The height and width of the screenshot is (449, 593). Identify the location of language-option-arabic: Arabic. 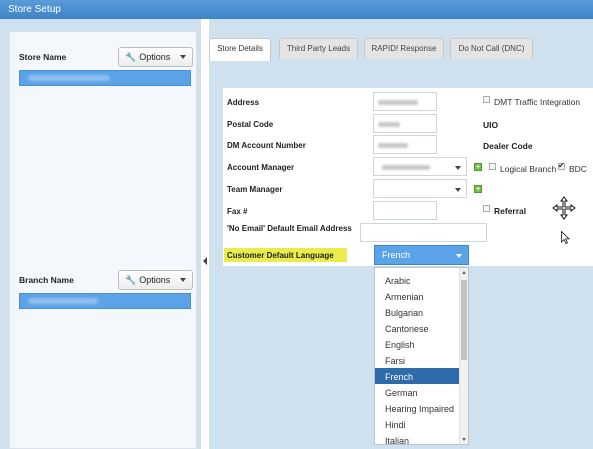
(417, 280).